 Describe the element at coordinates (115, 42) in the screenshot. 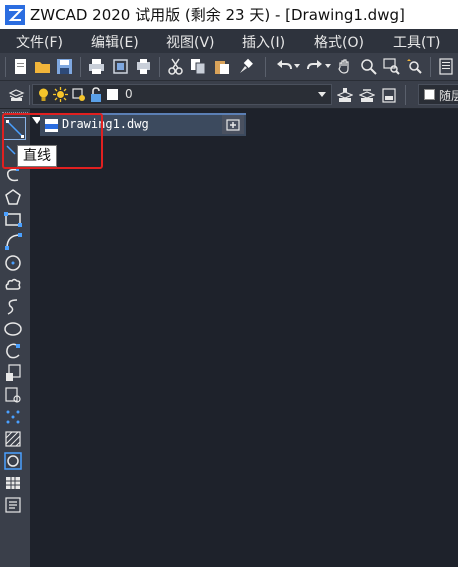

I see `menu-edit: 编辑(E)` at that location.